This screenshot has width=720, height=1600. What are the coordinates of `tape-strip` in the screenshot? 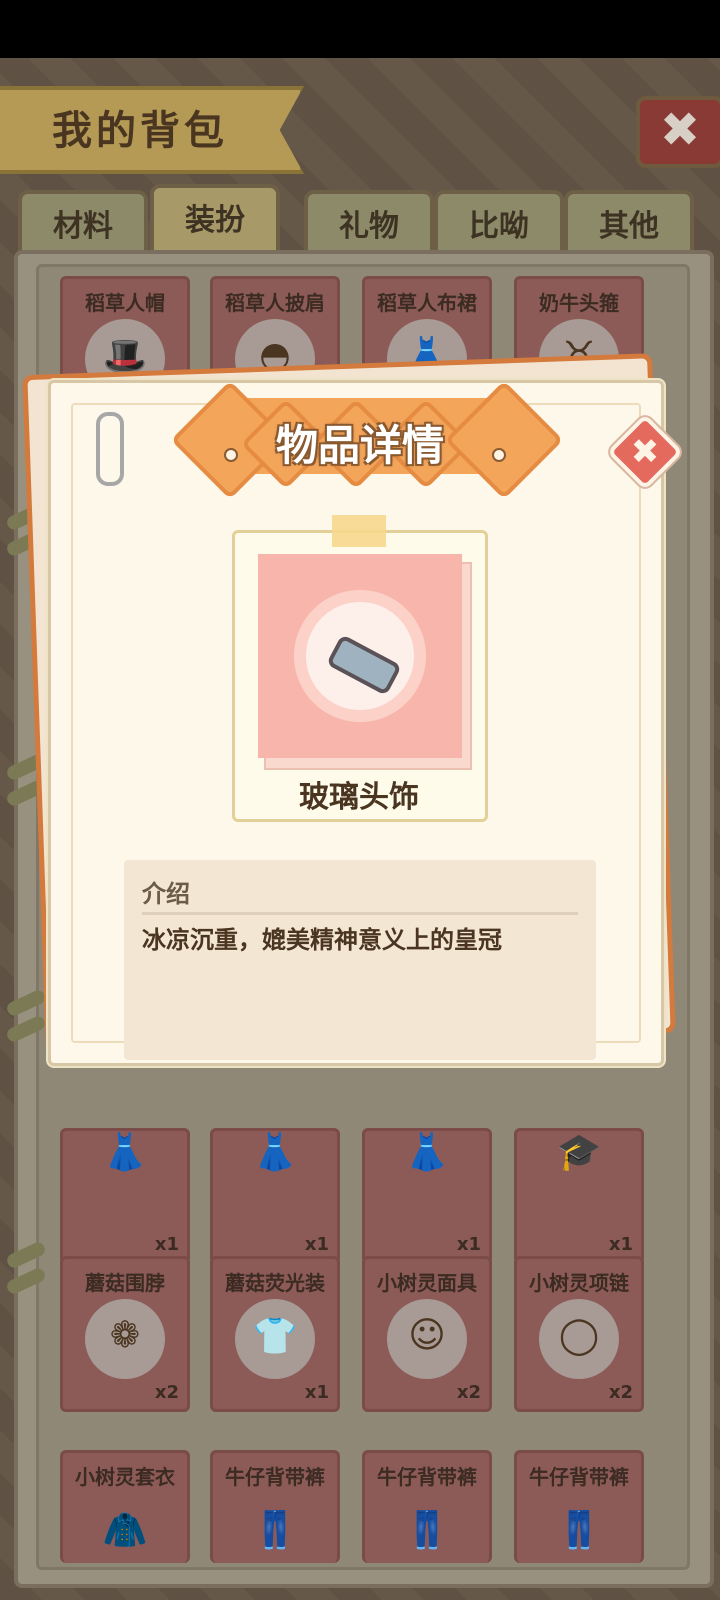 It's located at (359, 531).